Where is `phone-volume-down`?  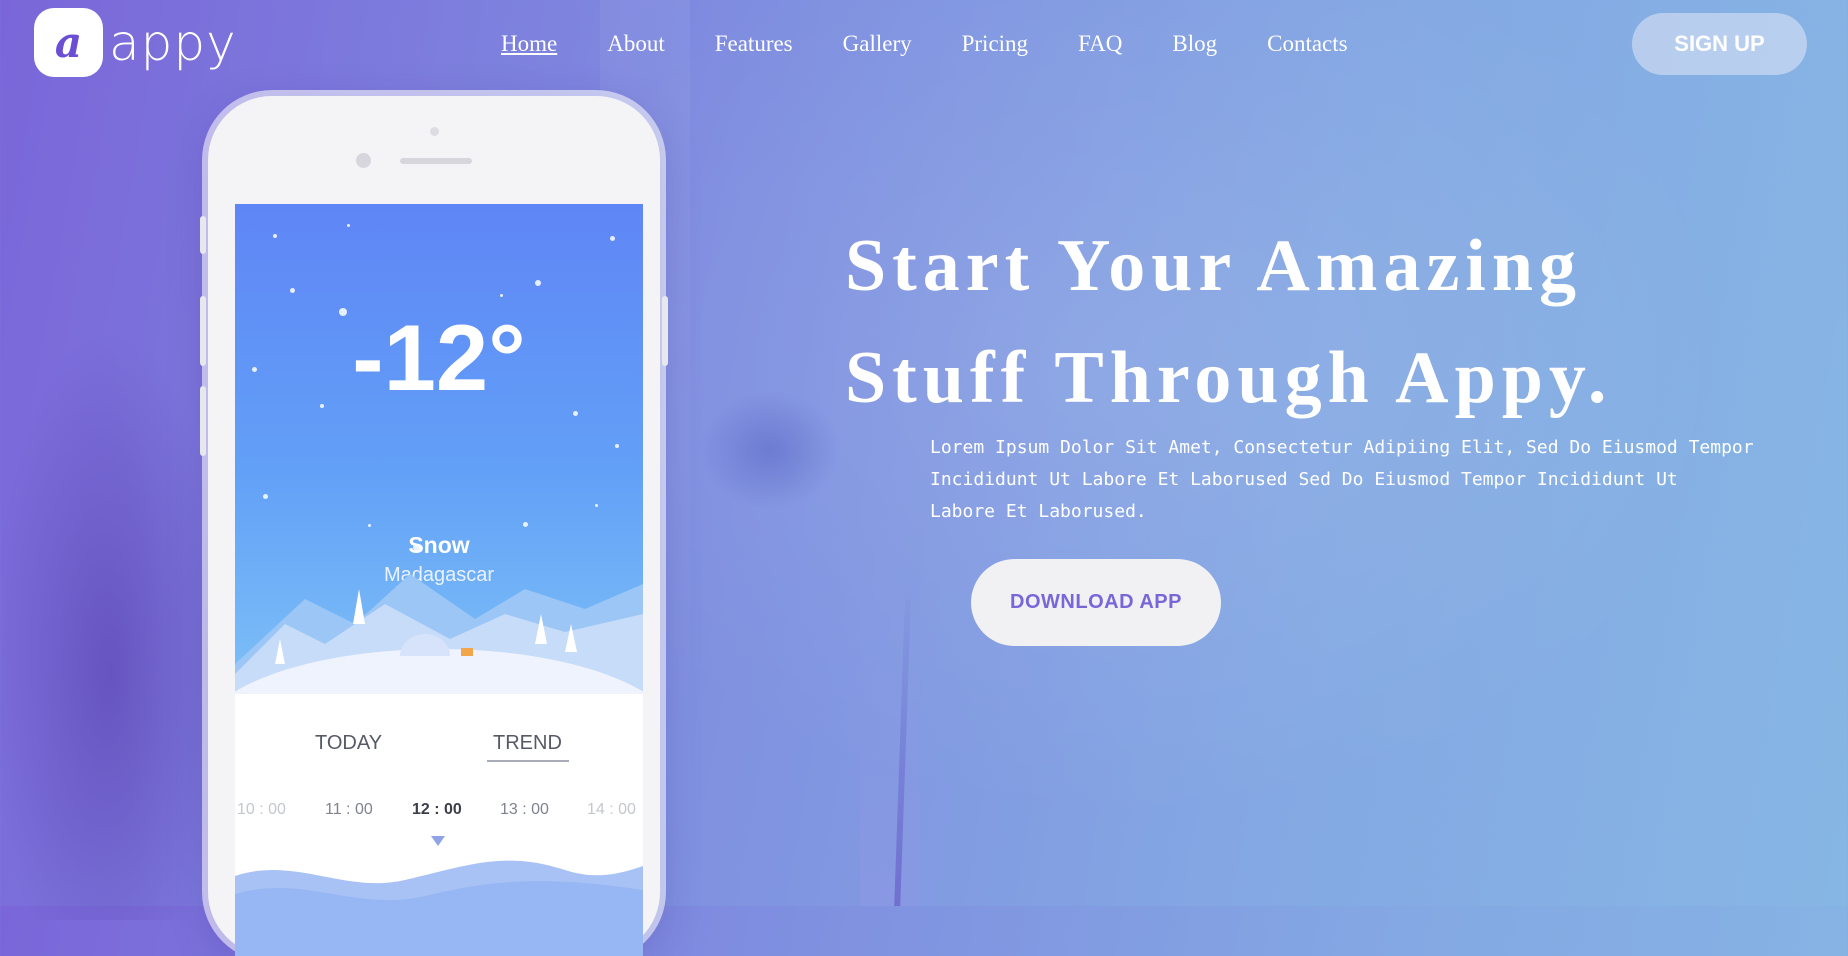
phone-volume-down is located at coordinates (203, 421).